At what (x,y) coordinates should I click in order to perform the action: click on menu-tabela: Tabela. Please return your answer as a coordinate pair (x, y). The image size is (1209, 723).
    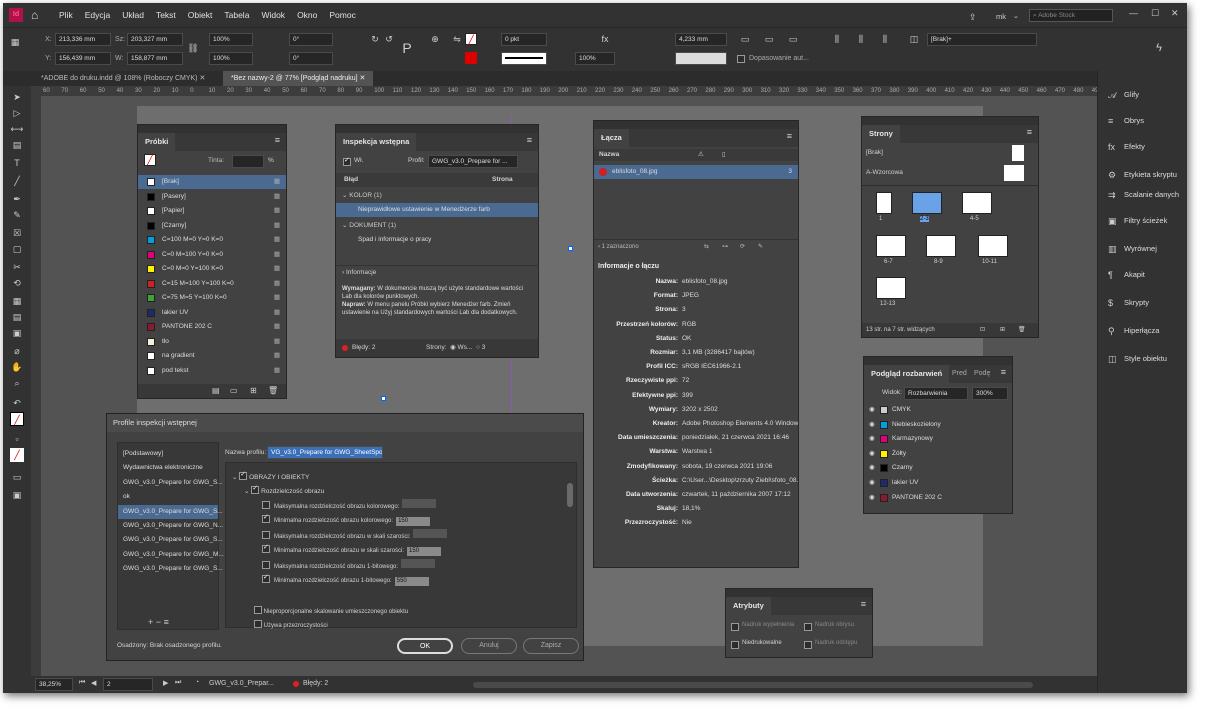
    Looking at the image, I should click on (236, 15).